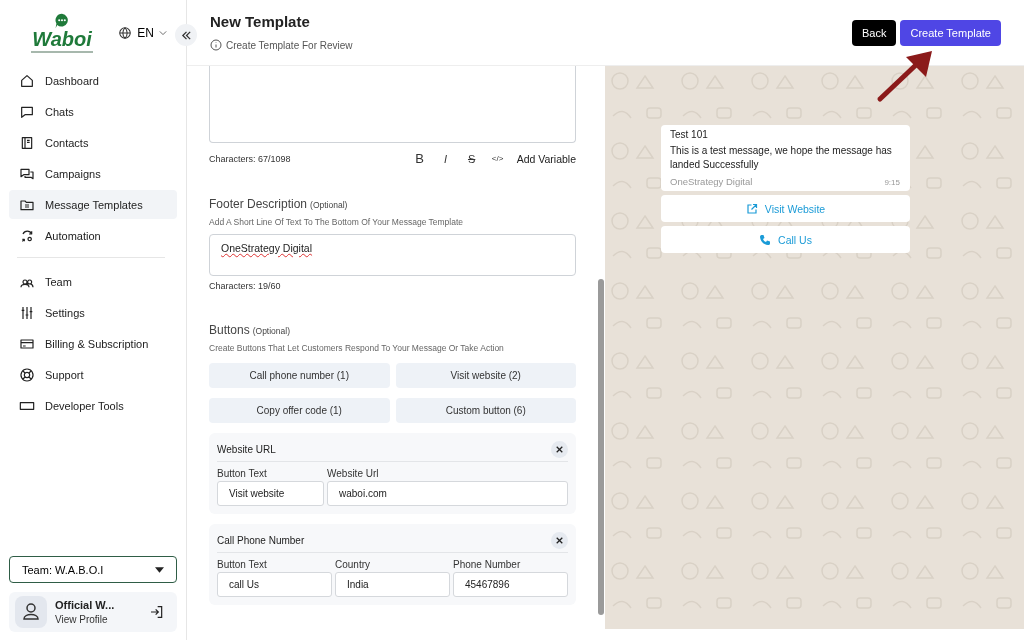 The height and width of the screenshot is (640, 1024). I want to click on section-hint: Add A Short Line Of Text To The Bottom Of Your Message Template, so click(337, 222).